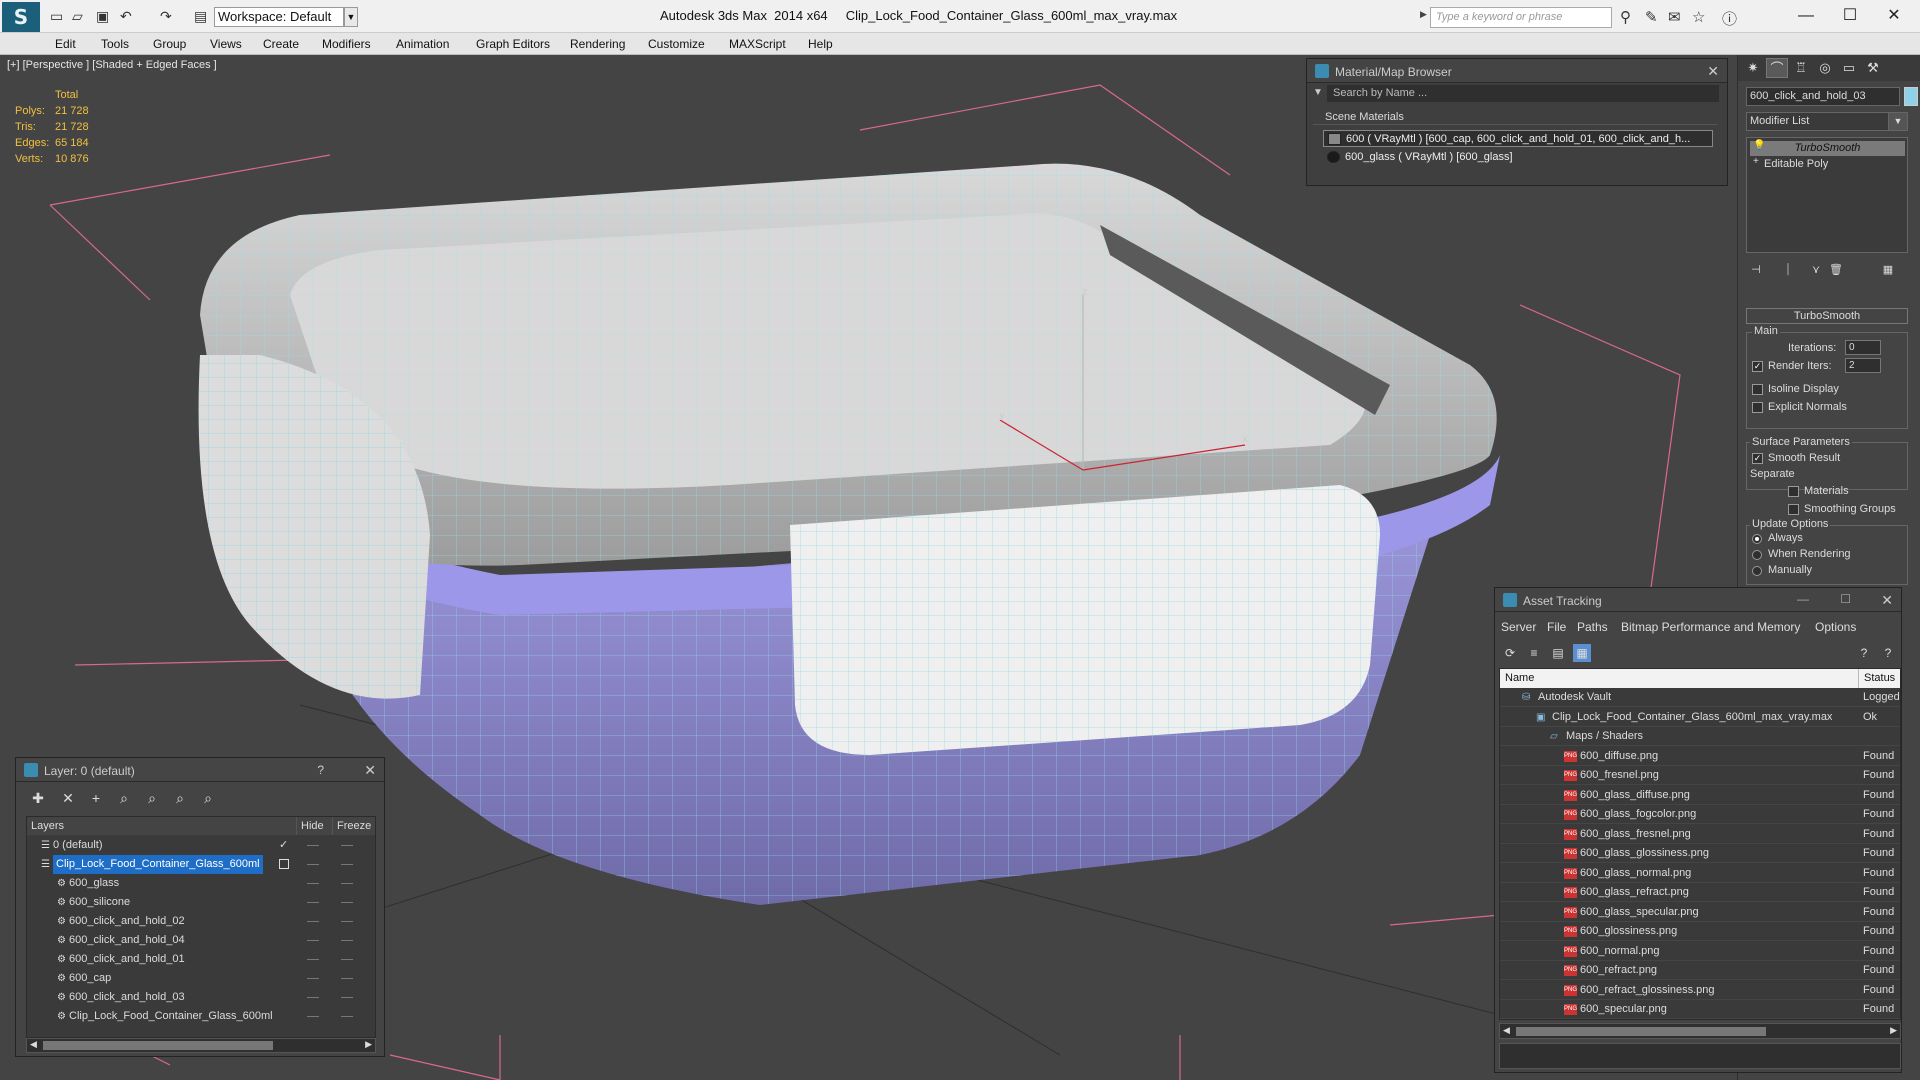  Describe the element at coordinates (1788, 270) in the screenshot. I see `show-end-result-icon: ⏐` at that location.